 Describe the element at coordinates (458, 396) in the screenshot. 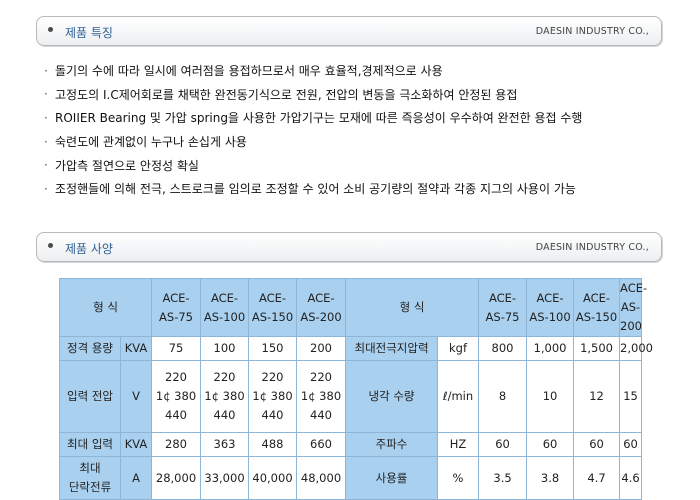

I see `spec-unit: ℓ/min` at that location.